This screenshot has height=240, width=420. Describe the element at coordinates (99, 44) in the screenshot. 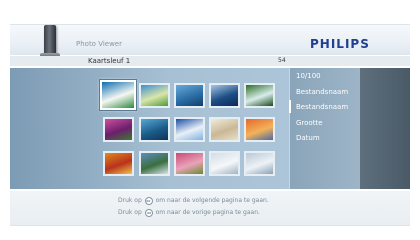

I see `app-title: Photo Viewer` at that location.